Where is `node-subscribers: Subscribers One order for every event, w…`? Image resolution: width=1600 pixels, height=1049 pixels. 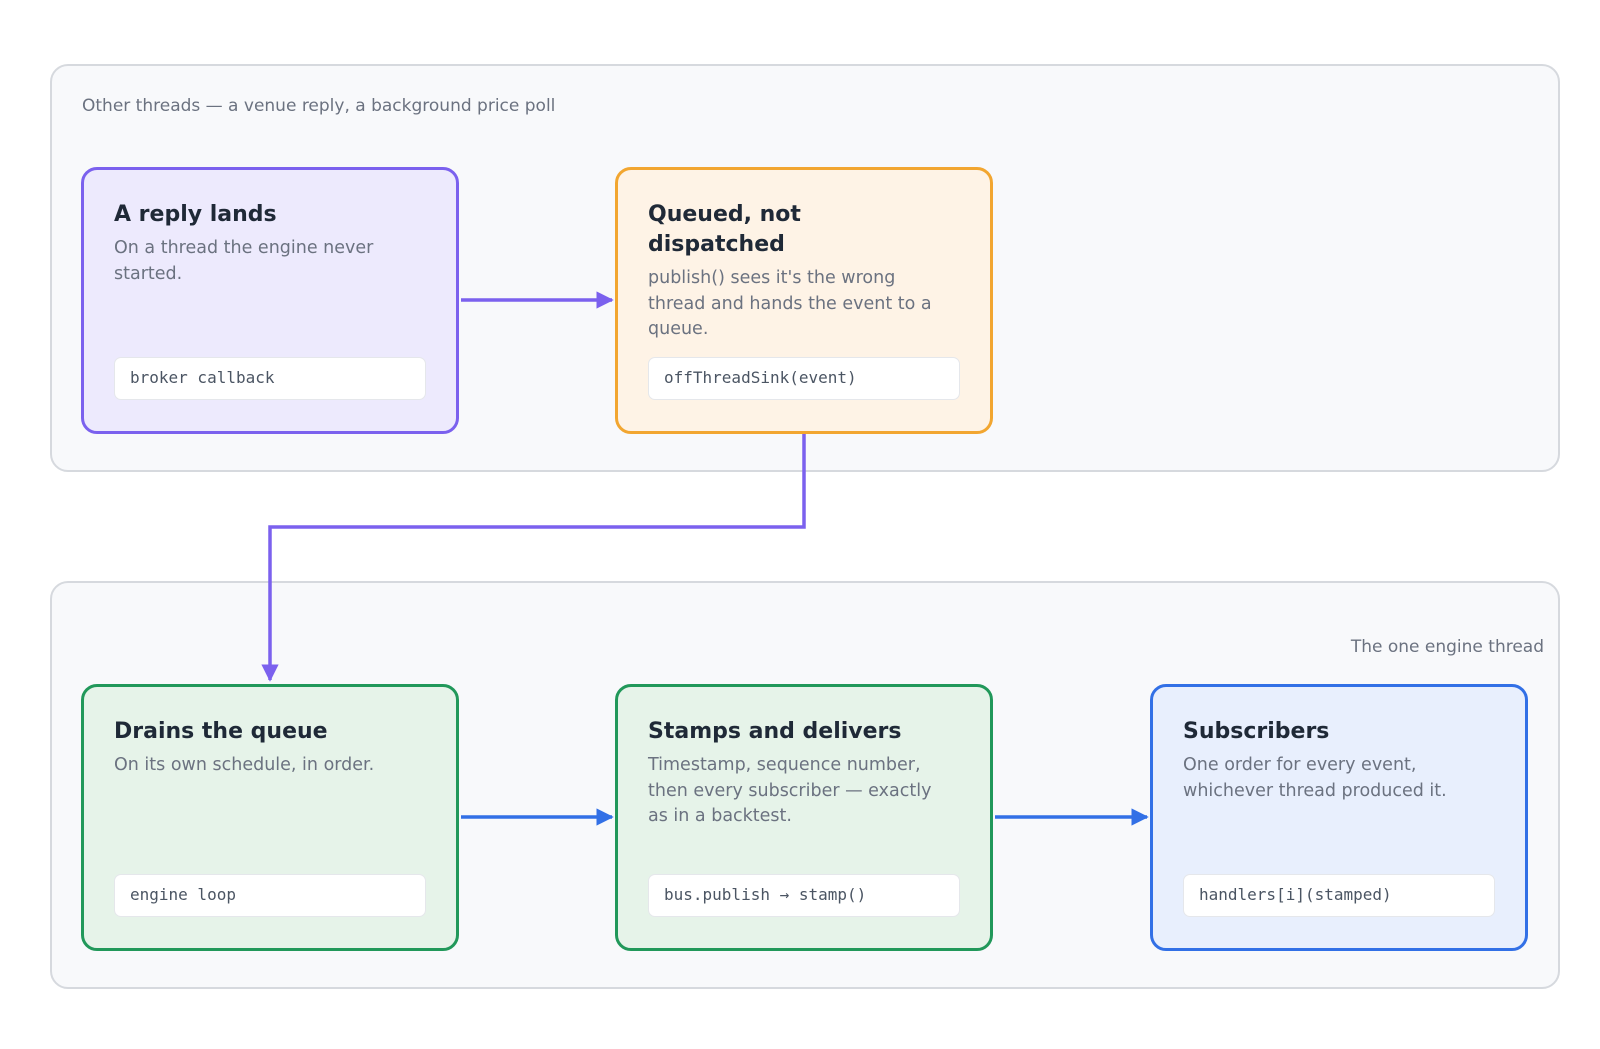 node-subscribers: Subscribers One order for every event, w… is located at coordinates (1339, 817).